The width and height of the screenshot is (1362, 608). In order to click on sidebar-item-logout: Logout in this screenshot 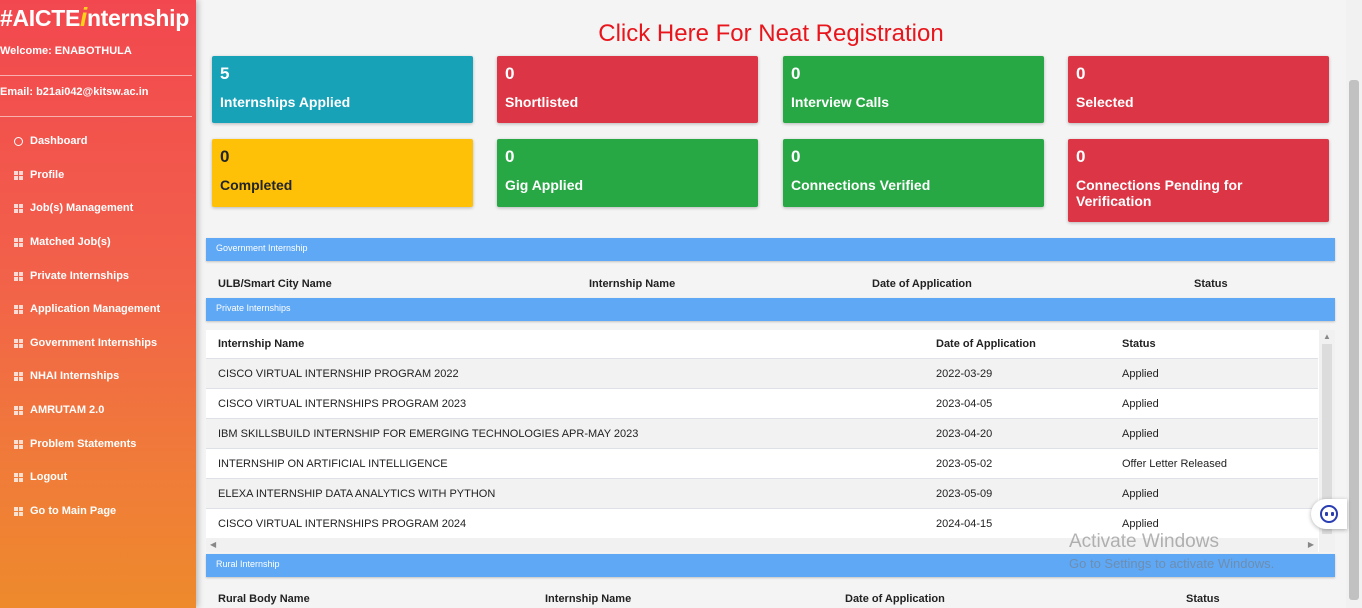, I will do `click(40, 477)`.